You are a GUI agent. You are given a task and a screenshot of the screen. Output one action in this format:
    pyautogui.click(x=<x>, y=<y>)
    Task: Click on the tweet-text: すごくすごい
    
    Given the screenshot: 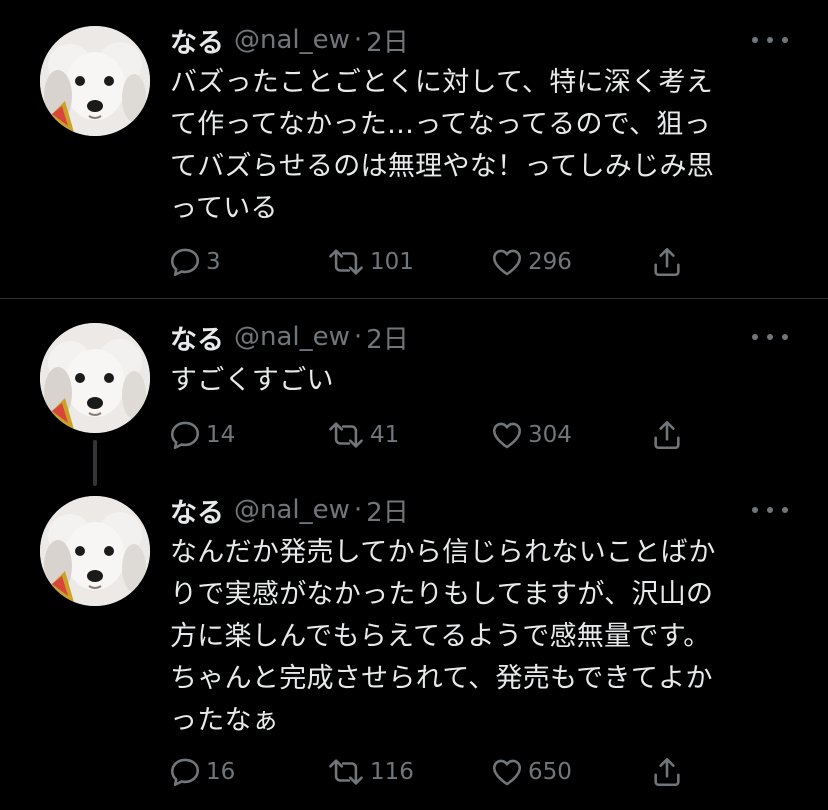 What is the action you would take?
    pyautogui.click(x=480, y=381)
    